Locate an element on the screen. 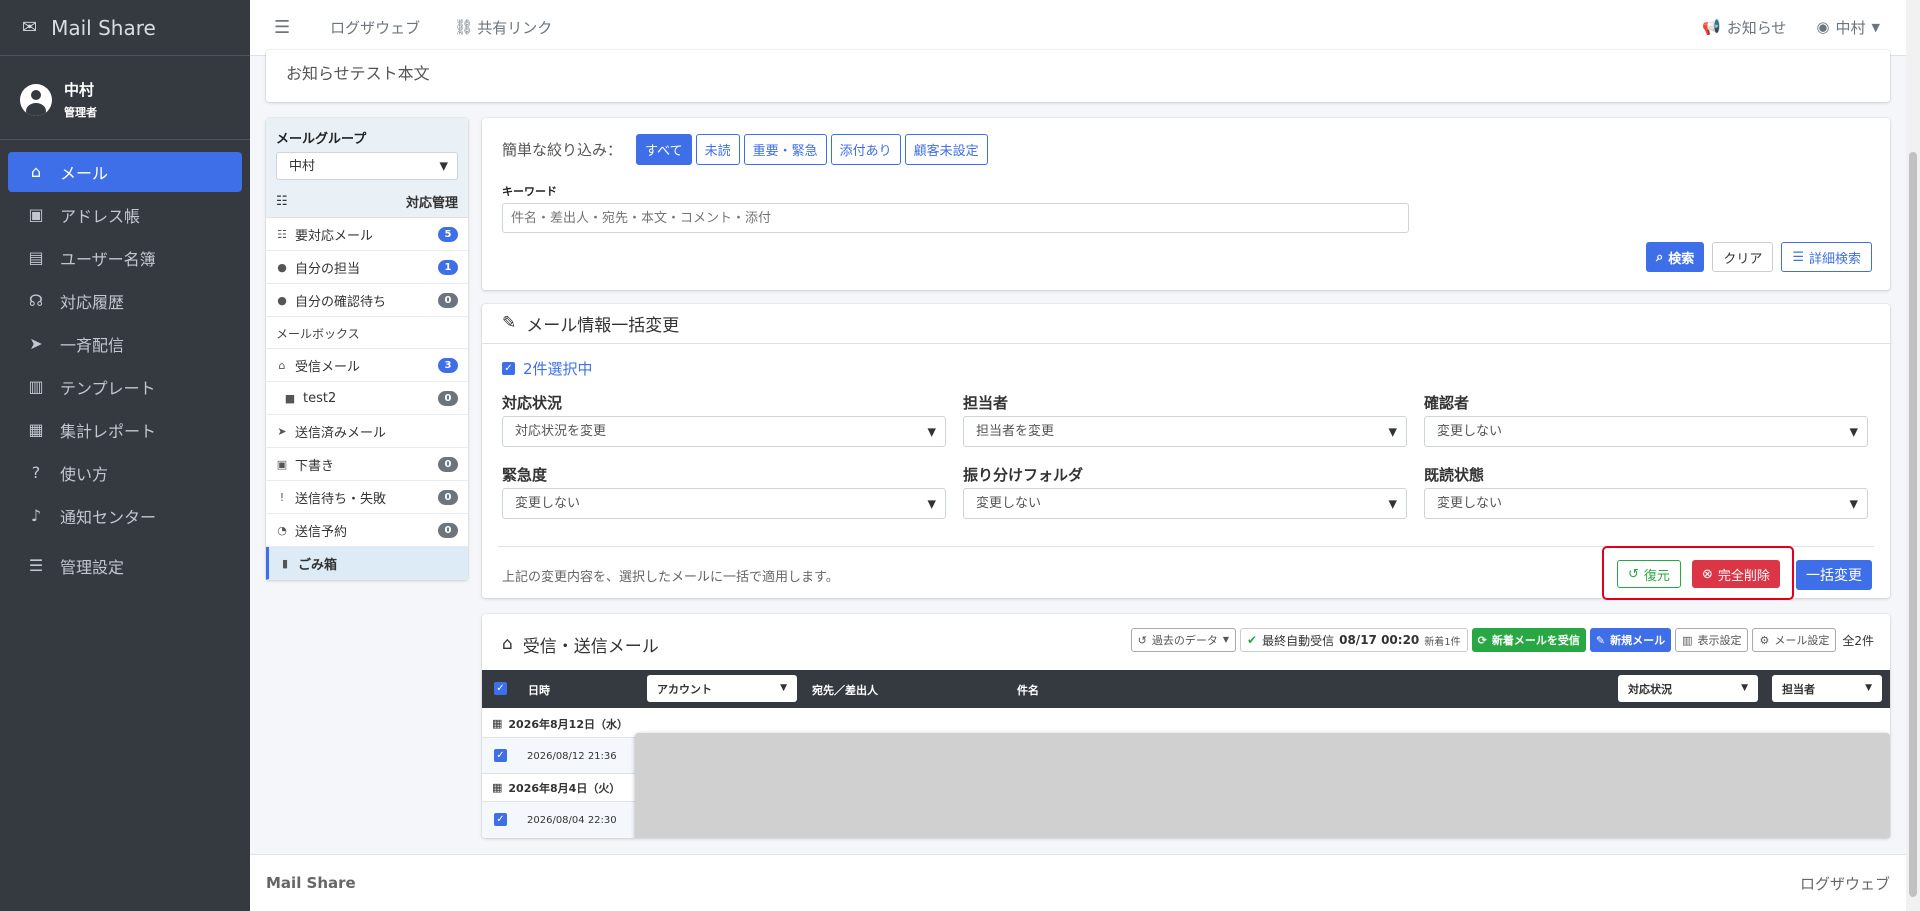 Image resolution: width=1920 pixels, height=911 pixels. permanent-delete-label: 完全削除 is located at coordinates (1743, 576).